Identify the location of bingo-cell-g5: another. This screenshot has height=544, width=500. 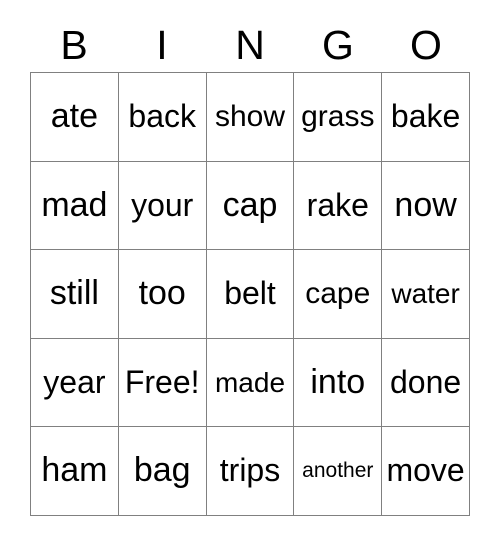
(338, 471).